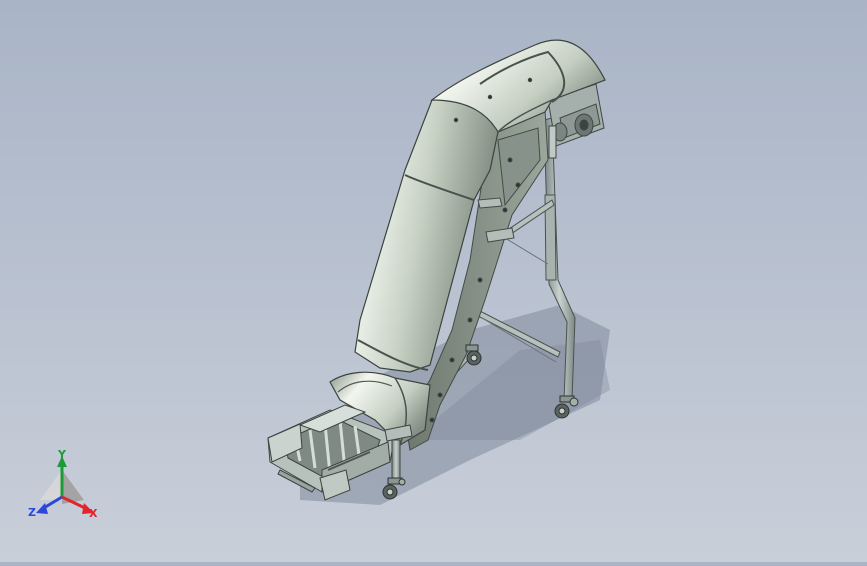  What do you see at coordinates (93, 513) in the screenshot?
I see `x-axis-label: X` at bounding box center [93, 513].